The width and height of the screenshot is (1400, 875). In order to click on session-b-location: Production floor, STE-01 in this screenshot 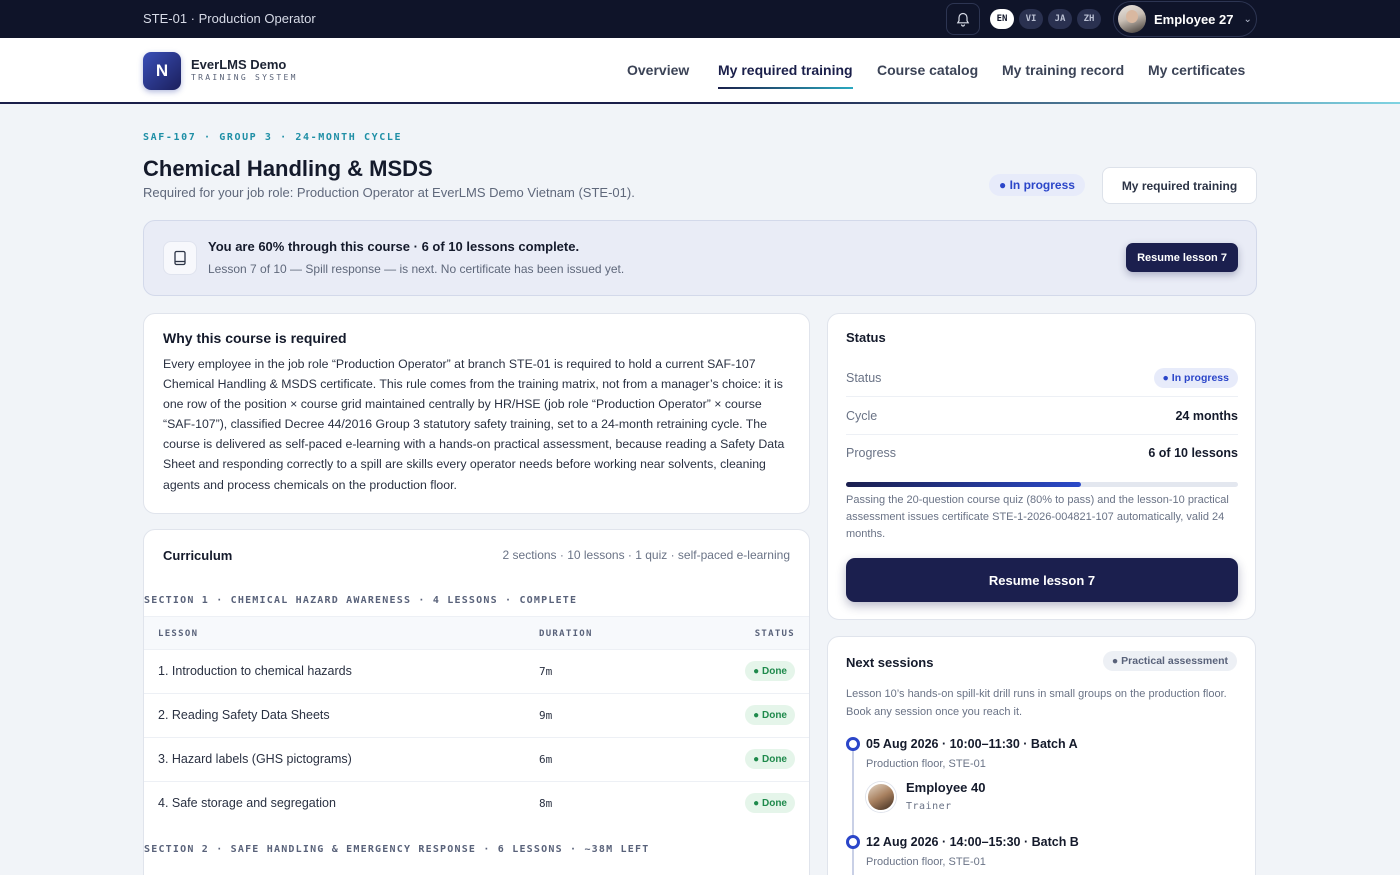, I will do `click(926, 862)`.